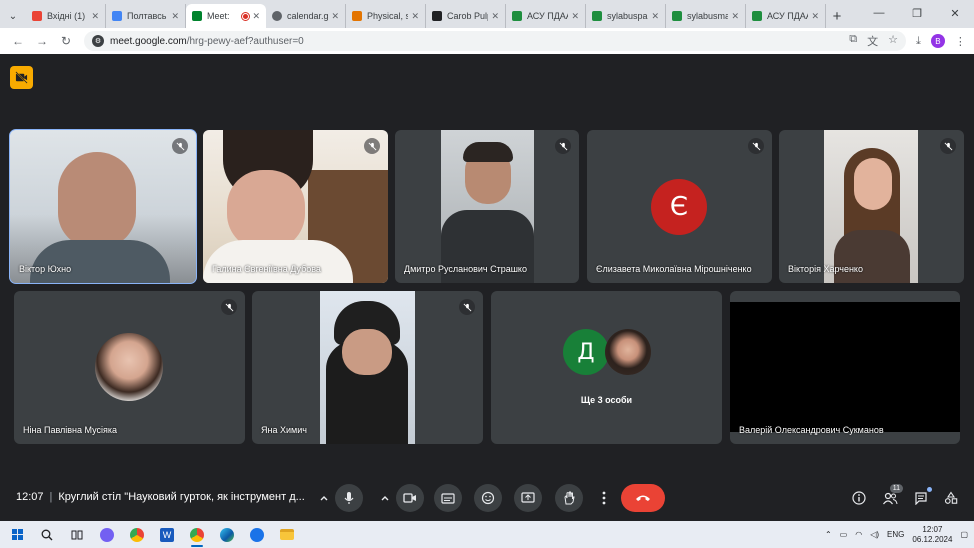 This screenshot has height=548, width=974. I want to click on app-icon, so click(257, 534).